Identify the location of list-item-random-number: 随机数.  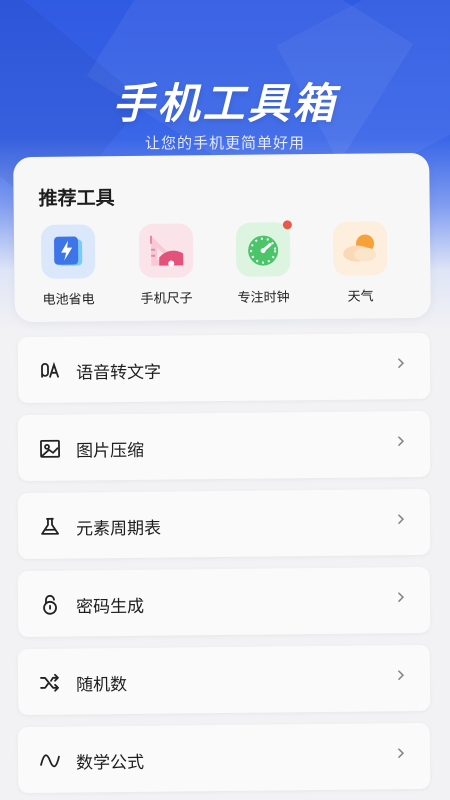
(224, 680).